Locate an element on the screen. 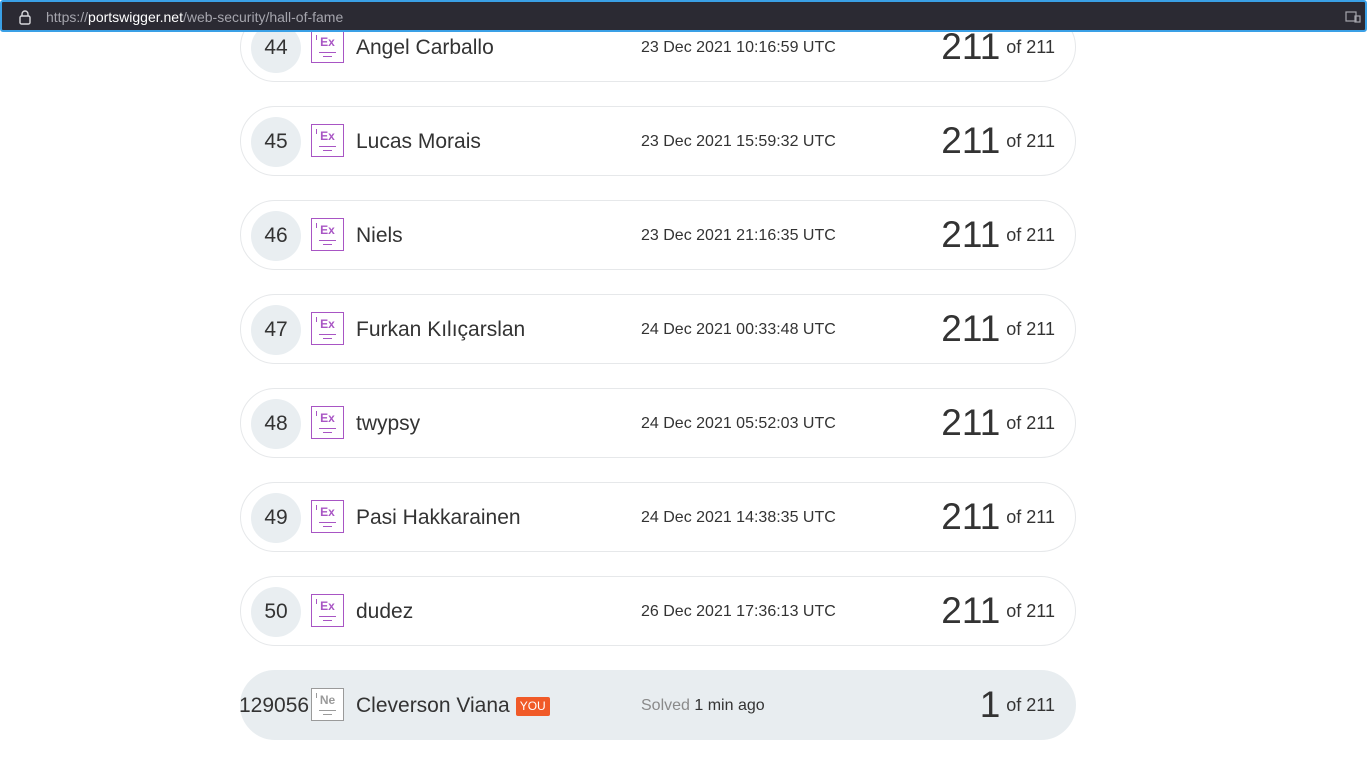 Image resolution: width=1367 pixels, height=776 pixels. user-name: Angel Carballo is located at coordinates (425, 47).